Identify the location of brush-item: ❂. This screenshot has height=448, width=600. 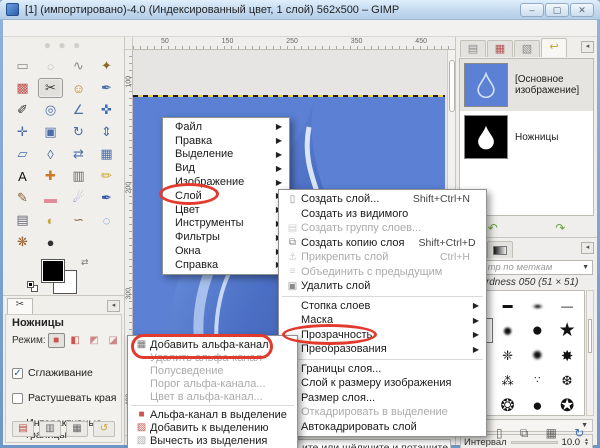
(508, 404).